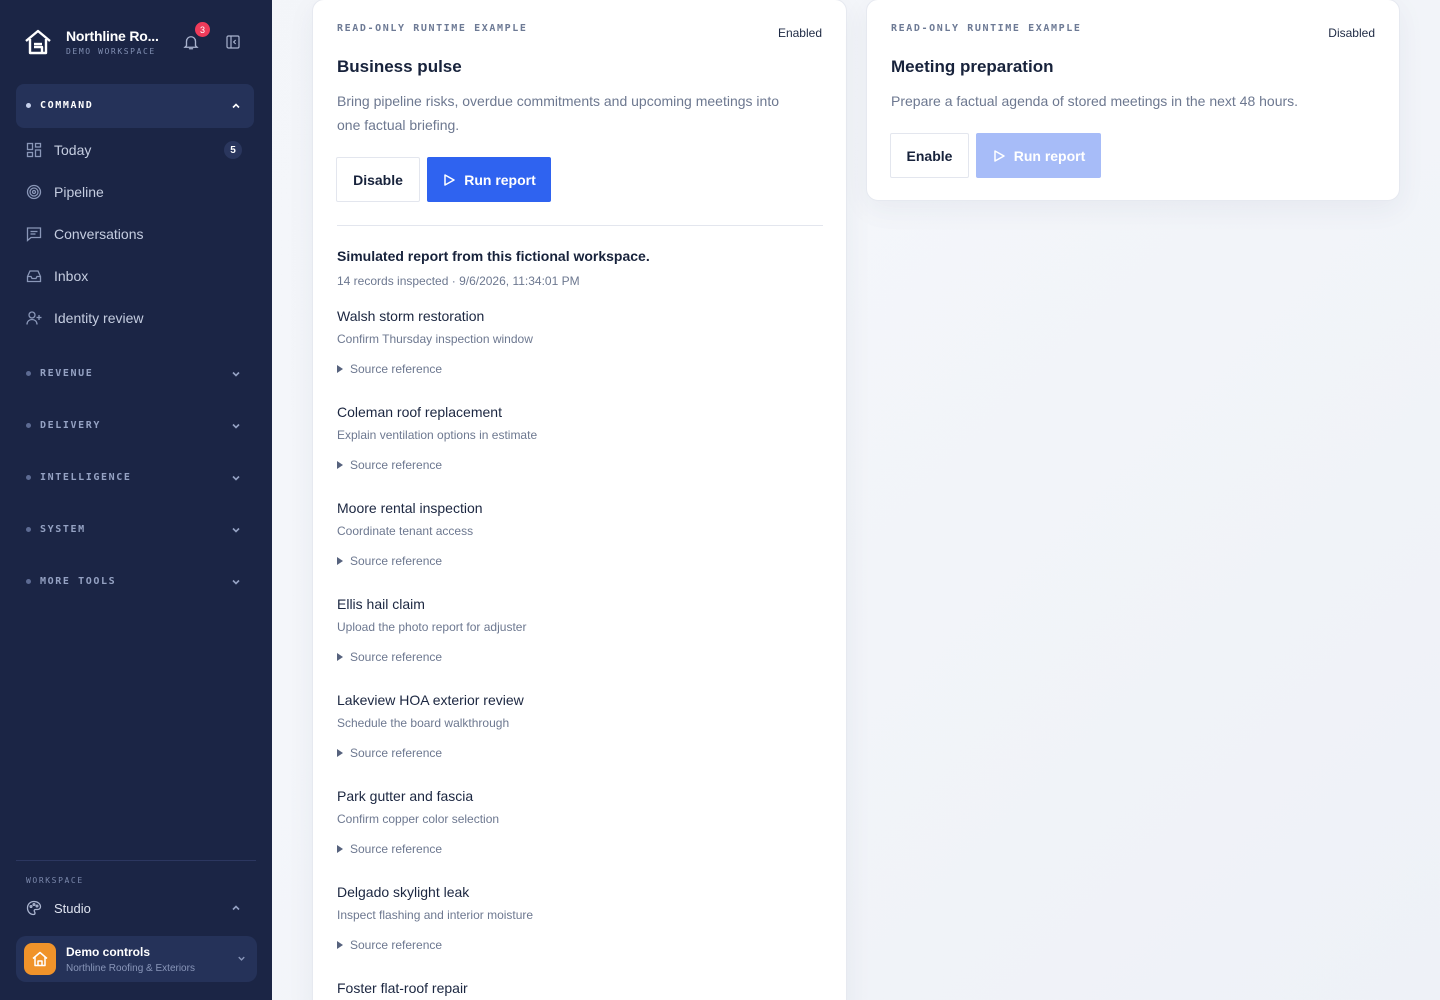  Describe the element at coordinates (233, 150) in the screenshot. I see `today-count-badge: 5` at that location.